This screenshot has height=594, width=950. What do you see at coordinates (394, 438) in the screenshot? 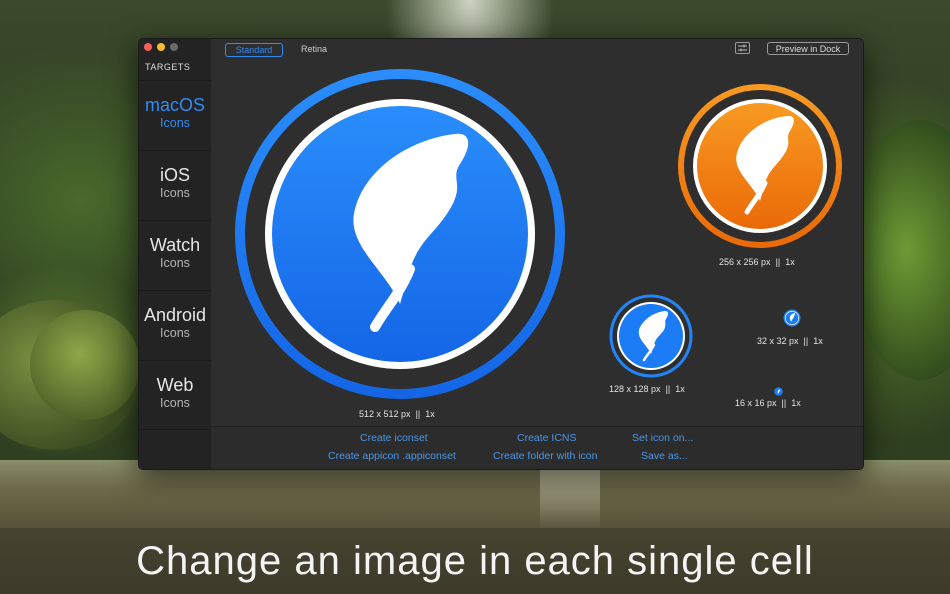
I see `create-iconset-link: Create iconset` at bounding box center [394, 438].